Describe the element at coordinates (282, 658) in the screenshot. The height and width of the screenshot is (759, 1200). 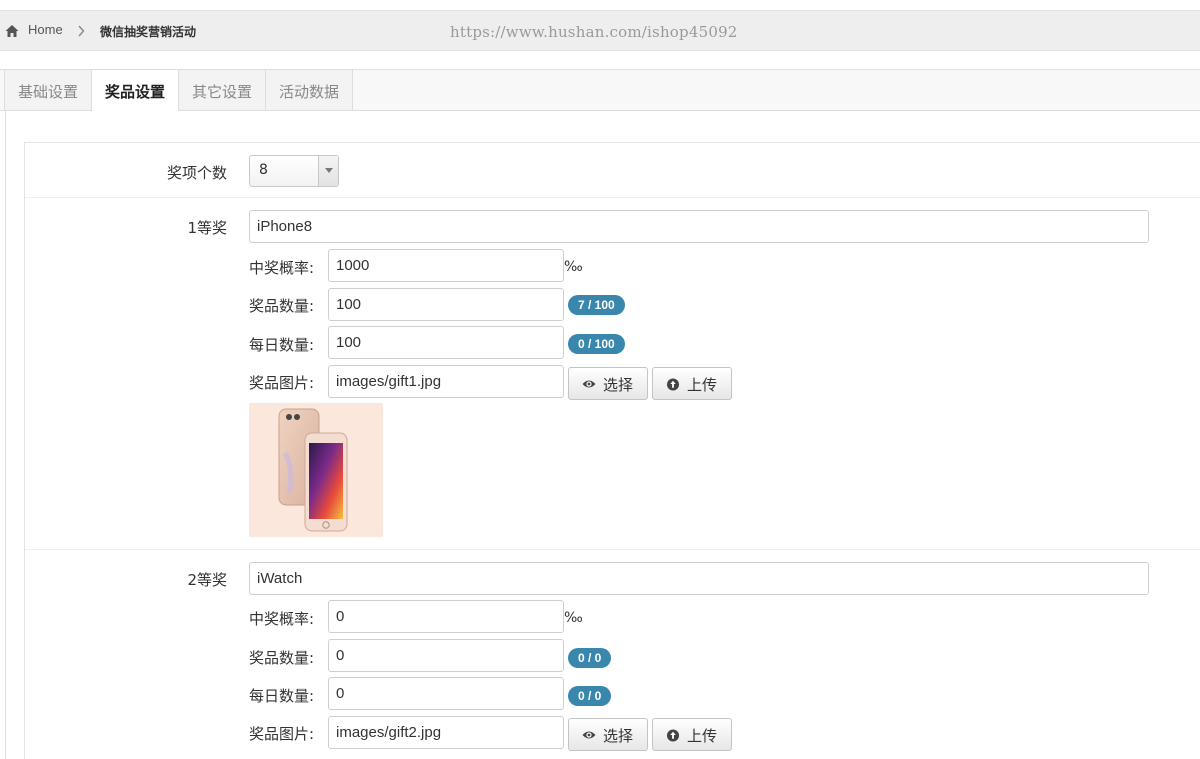
I see `prize-2-quantity-label: 奖品数量:` at that location.